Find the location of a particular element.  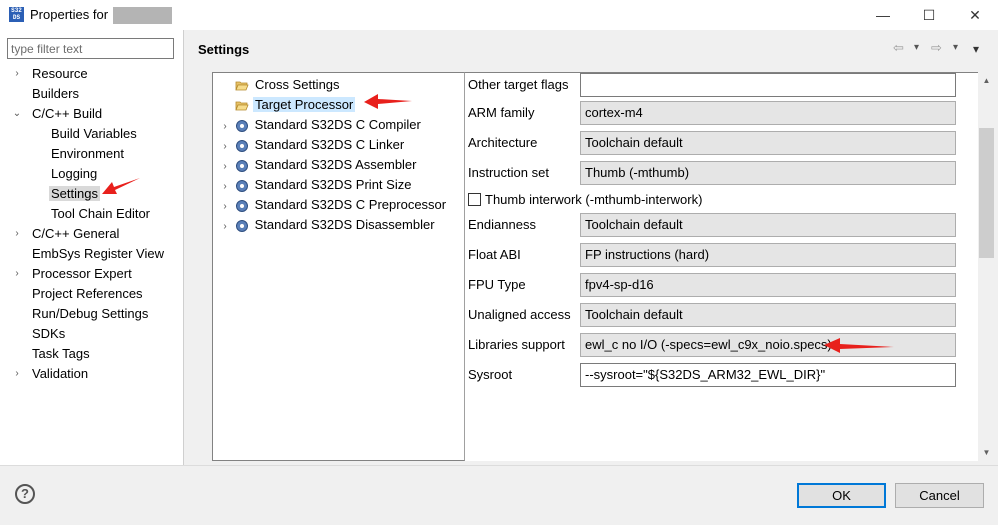

window-title: Properties for is located at coordinates (69, 14).